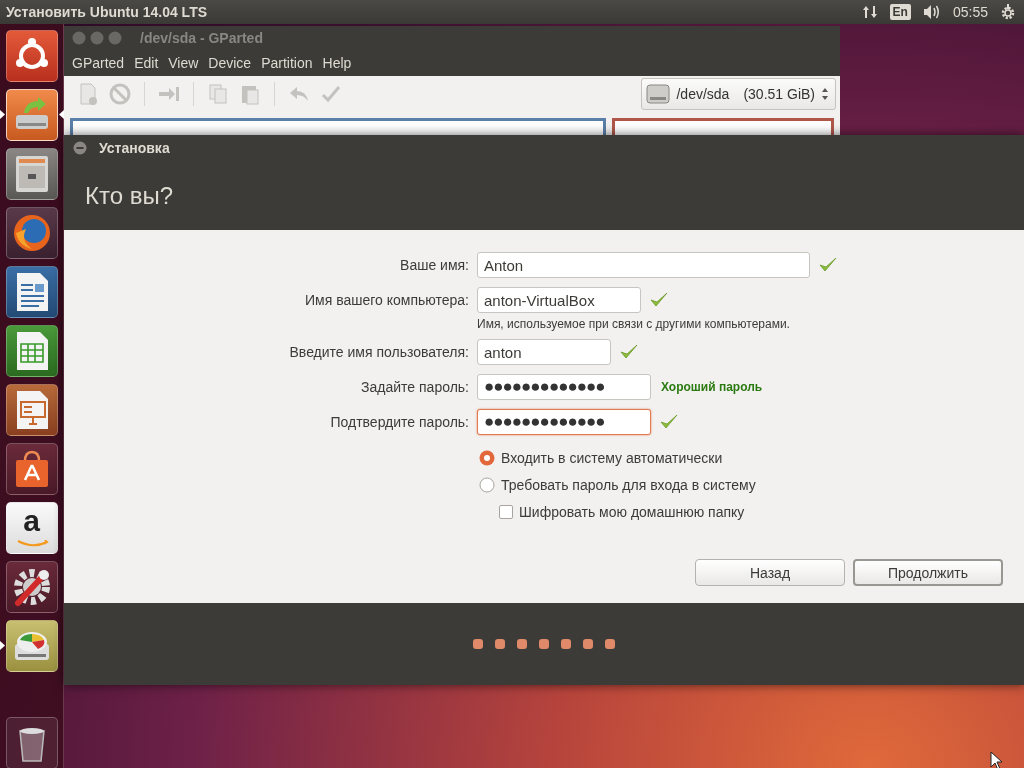 The width and height of the screenshot is (1024, 768). What do you see at coordinates (378, 352) in the screenshot?
I see `field-label: Введите имя пользователя:` at bounding box center [378, 352].